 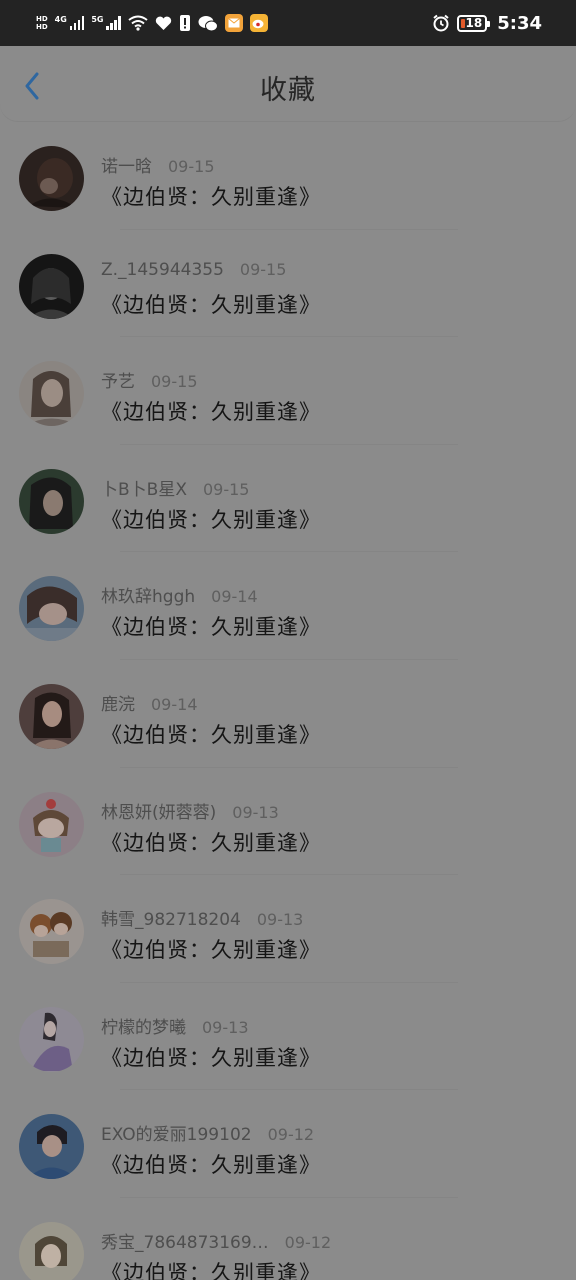 I want to click on wifi-icon, so click(x=138, y=23).